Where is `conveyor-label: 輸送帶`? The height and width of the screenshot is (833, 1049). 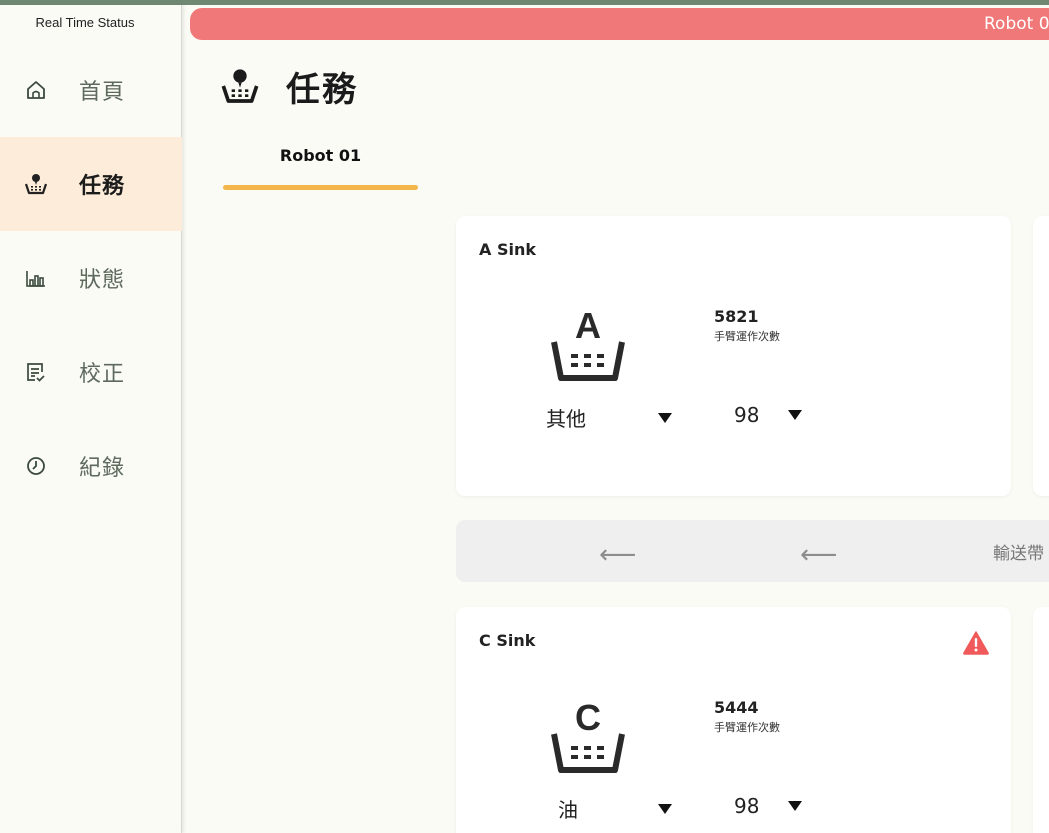 conveyor-label: 輸送帶 is located at coordinates (1018, 554).